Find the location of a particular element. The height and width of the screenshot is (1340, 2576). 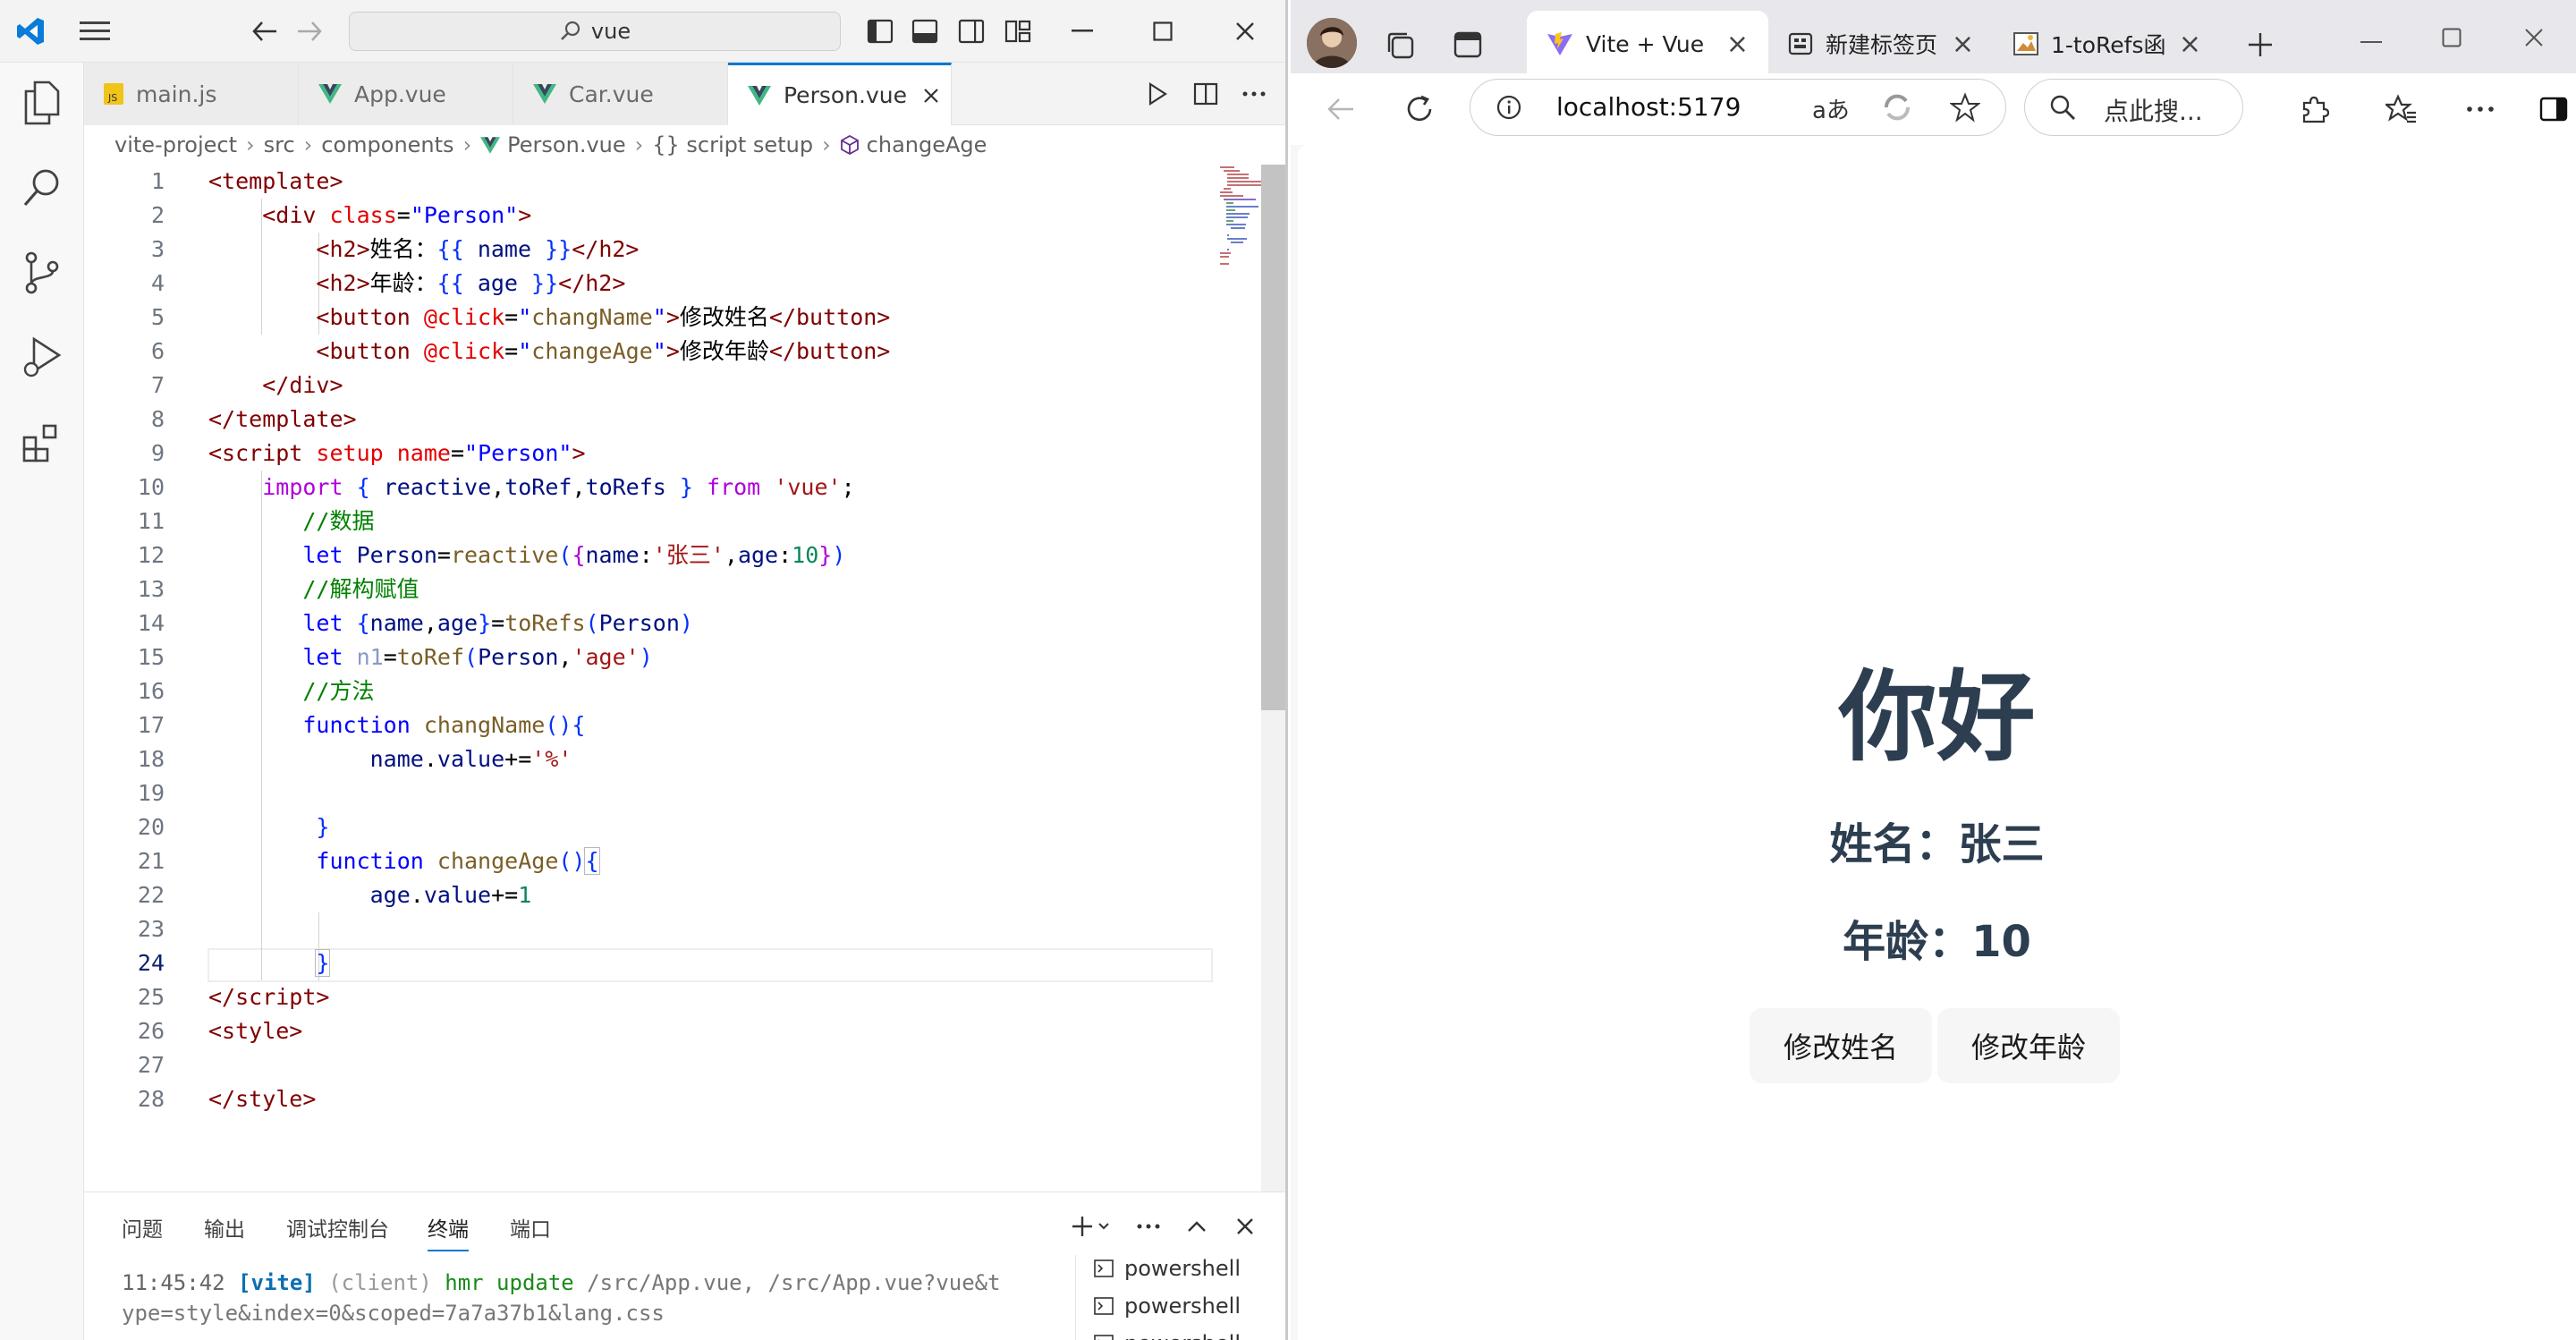

extensions-icon is located at coordinates (42, 443).